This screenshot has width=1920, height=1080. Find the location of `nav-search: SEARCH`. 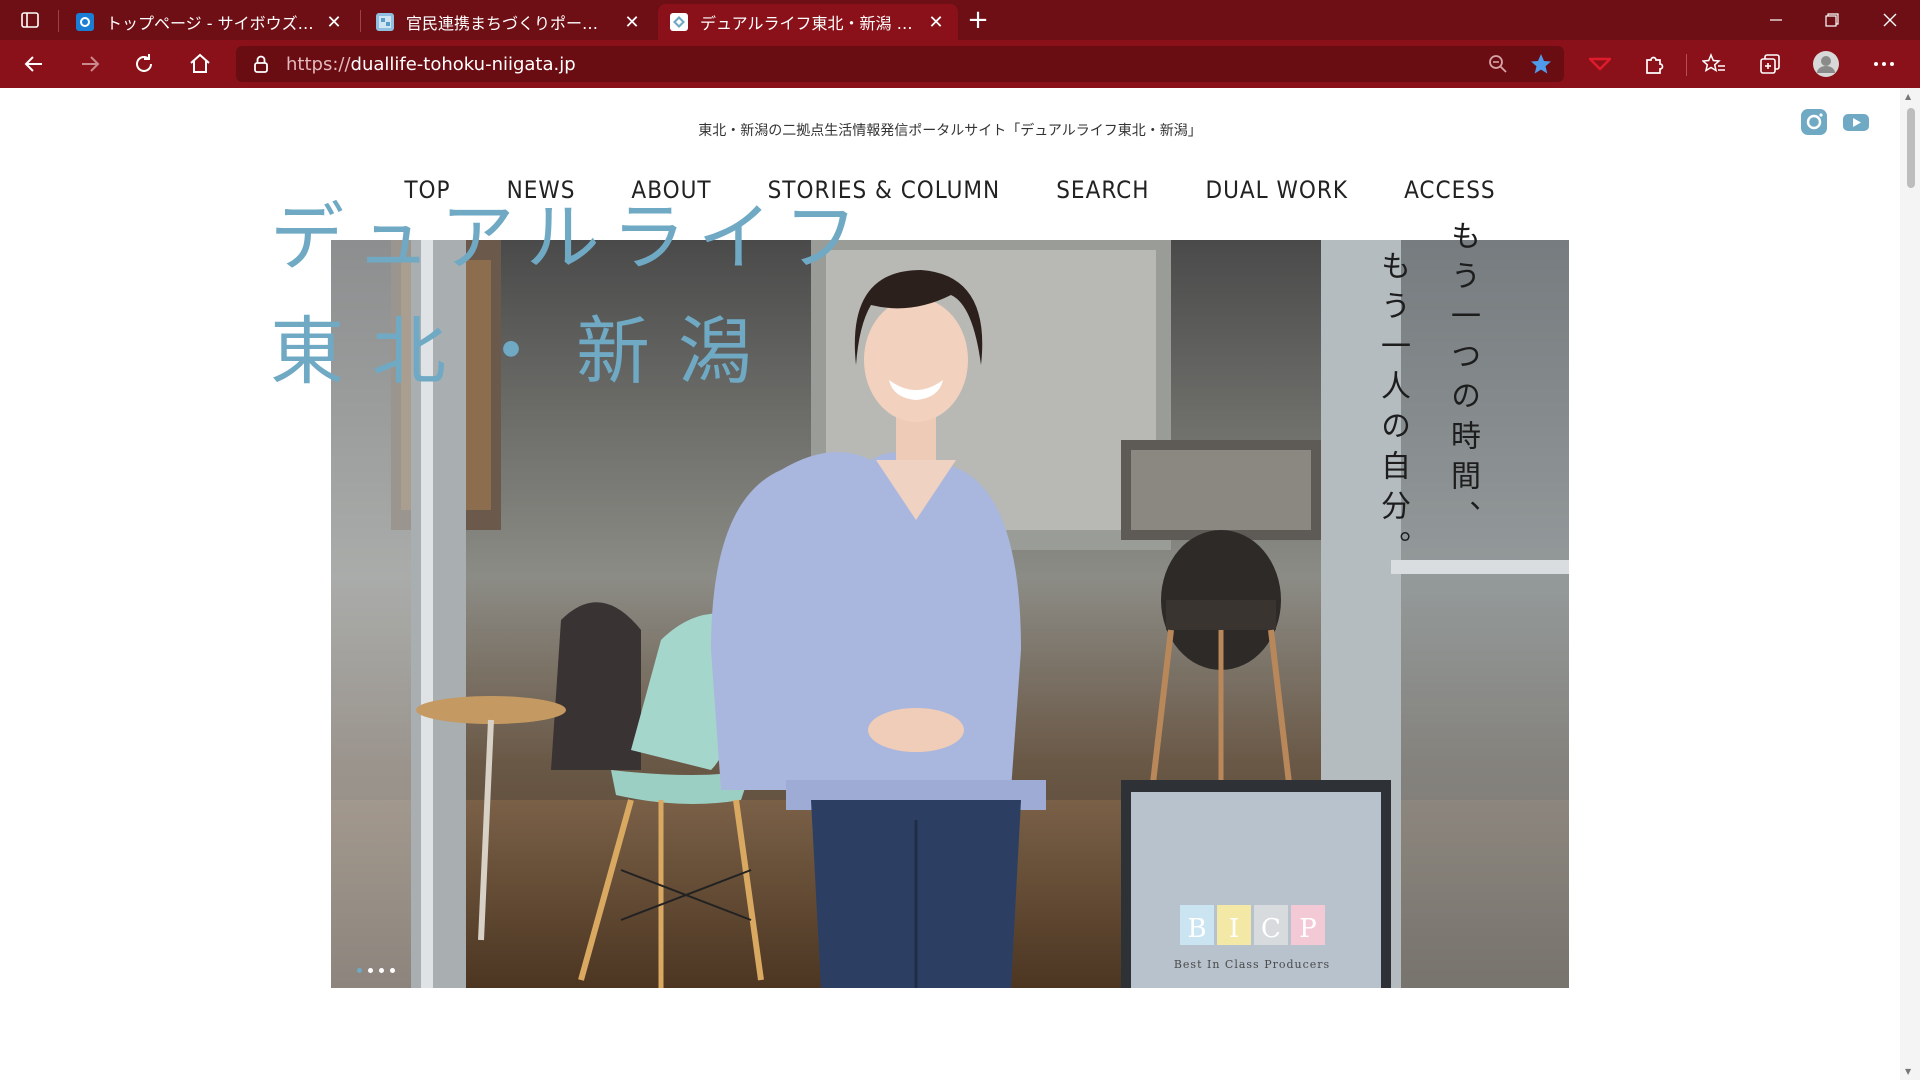

nav-search: SEARCH is located at coordinates (1102, 190).